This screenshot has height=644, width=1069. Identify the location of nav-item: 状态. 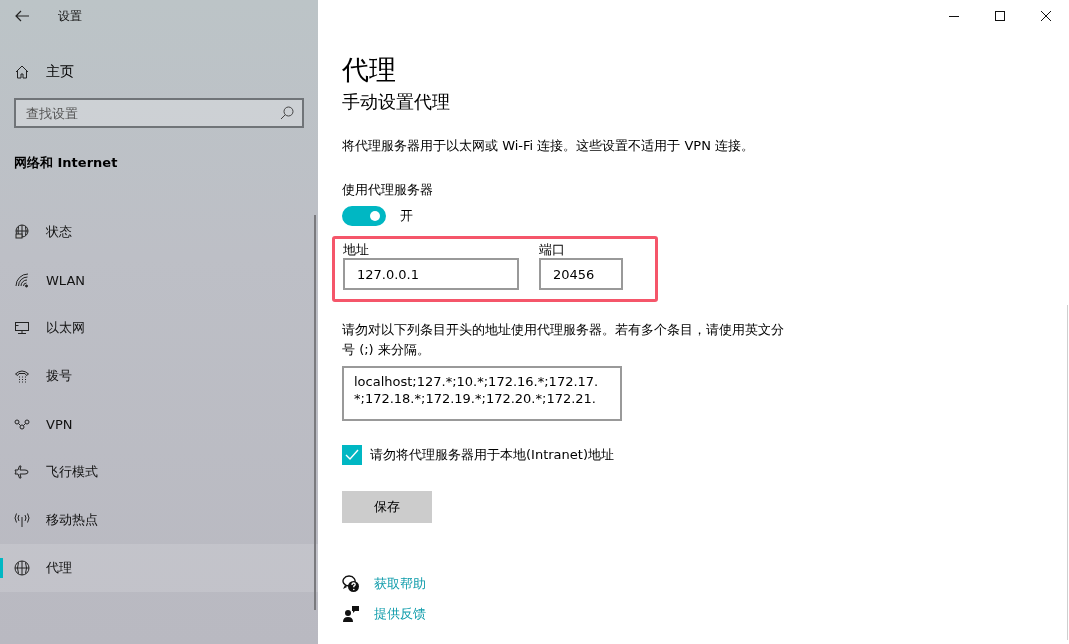
(159, 232).